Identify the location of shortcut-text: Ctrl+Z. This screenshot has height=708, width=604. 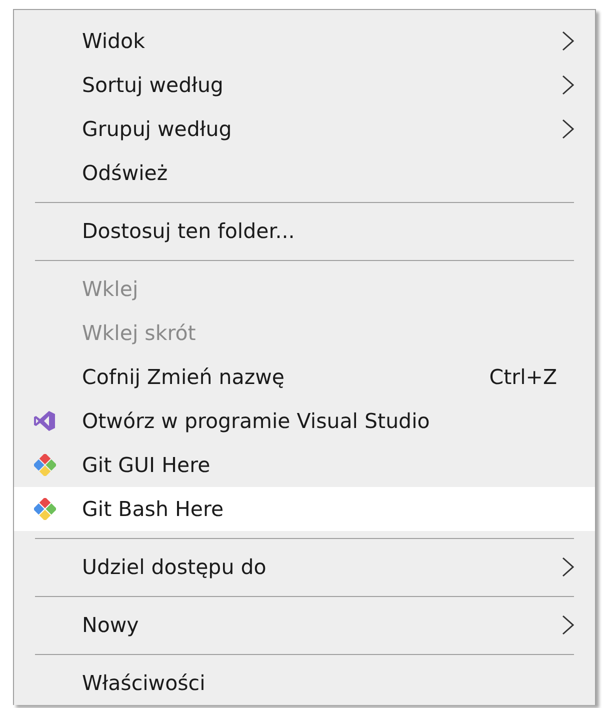
(523, 377).